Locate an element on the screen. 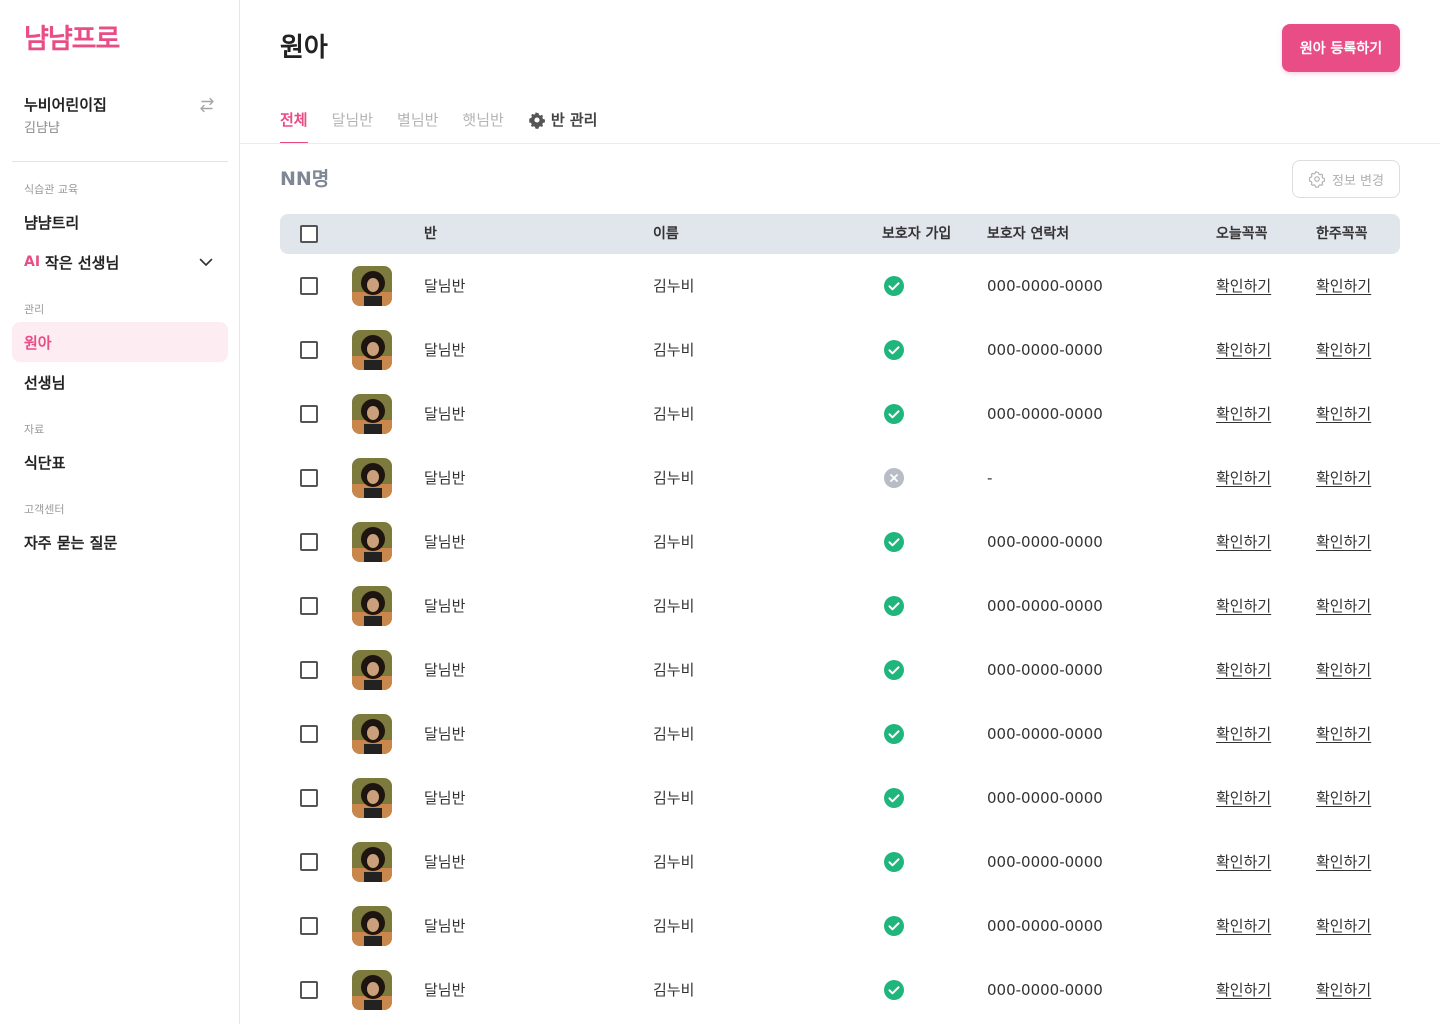 The width and height of the screenshot is (1440, 1024). column-today: 오늘꼭꼭 is located at coordinates (1242, 234).